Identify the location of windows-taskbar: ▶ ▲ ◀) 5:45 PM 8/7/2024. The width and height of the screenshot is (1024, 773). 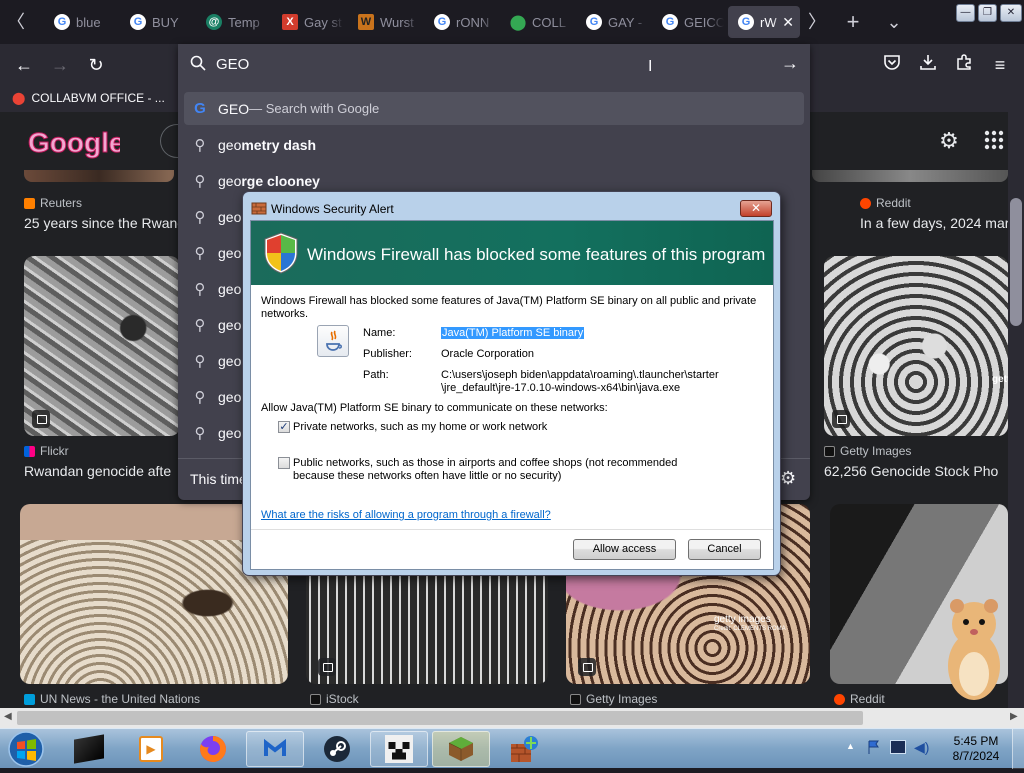
(512, 748).